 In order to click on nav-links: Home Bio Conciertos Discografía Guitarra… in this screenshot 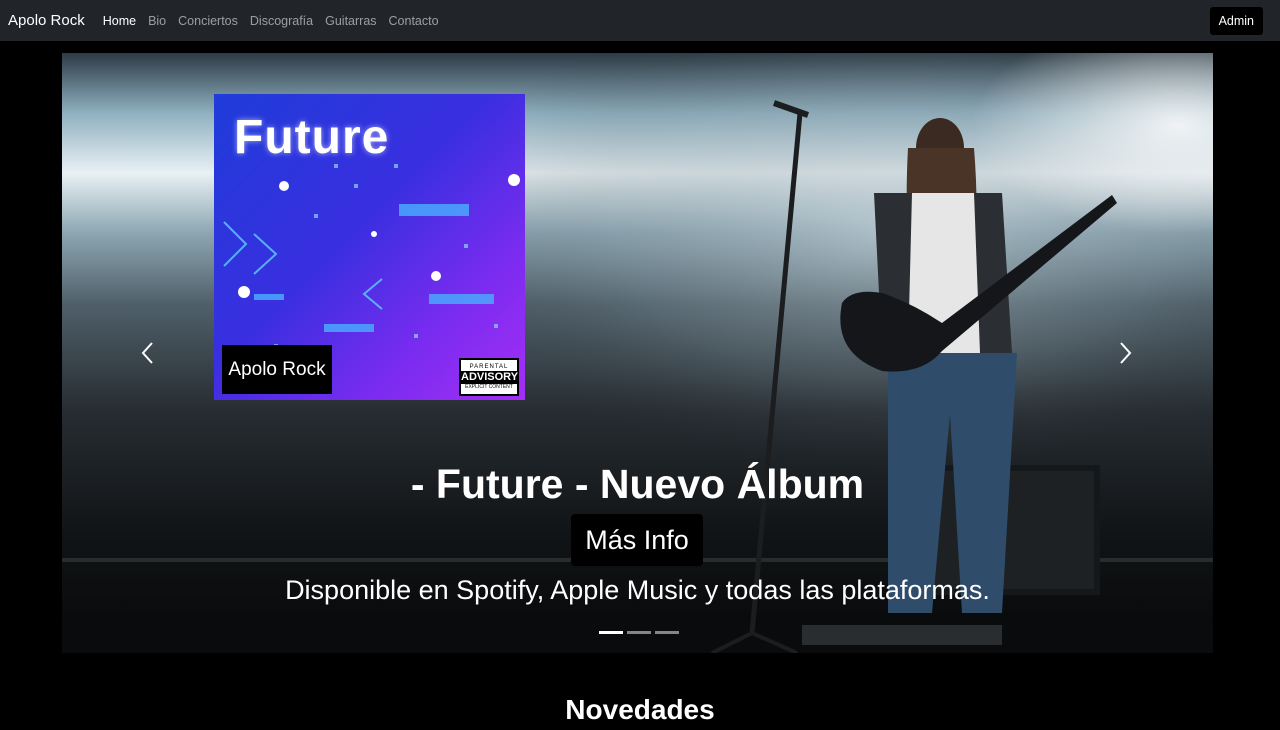, I will do `click(271, 21)`.